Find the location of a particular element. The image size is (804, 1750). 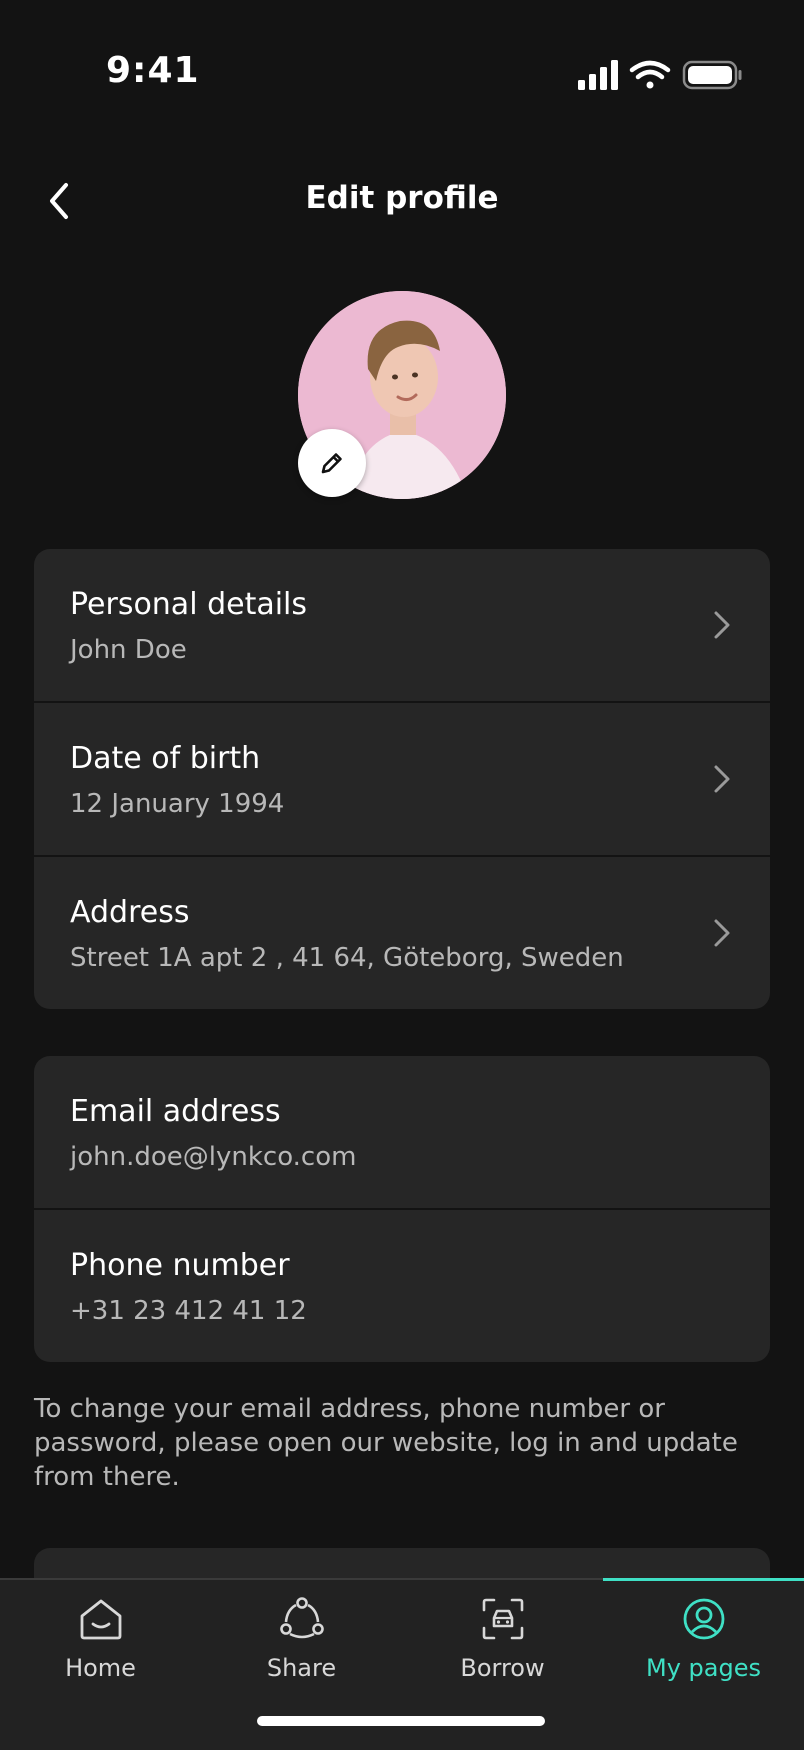

tab-my-pages: My pages is located at coordinates (703, 1640).